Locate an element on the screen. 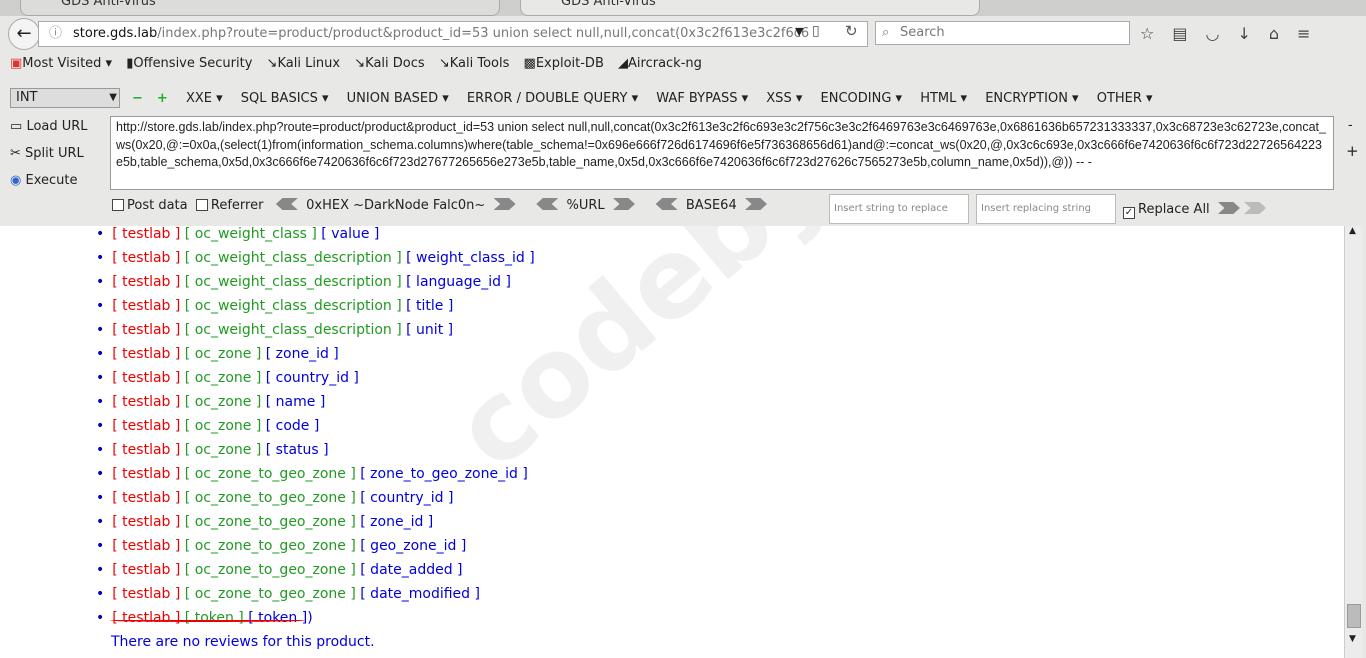  hex-label: 0xHEX ~DarkNode Falc0n~ is located at coordinates (396, 205).